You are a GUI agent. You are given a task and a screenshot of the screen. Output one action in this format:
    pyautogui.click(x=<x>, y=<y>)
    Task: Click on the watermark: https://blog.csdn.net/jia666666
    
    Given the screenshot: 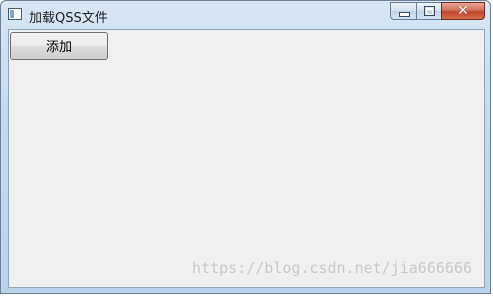 What is the action you would take?
    pyautogui.click(x=332, y=268)
    